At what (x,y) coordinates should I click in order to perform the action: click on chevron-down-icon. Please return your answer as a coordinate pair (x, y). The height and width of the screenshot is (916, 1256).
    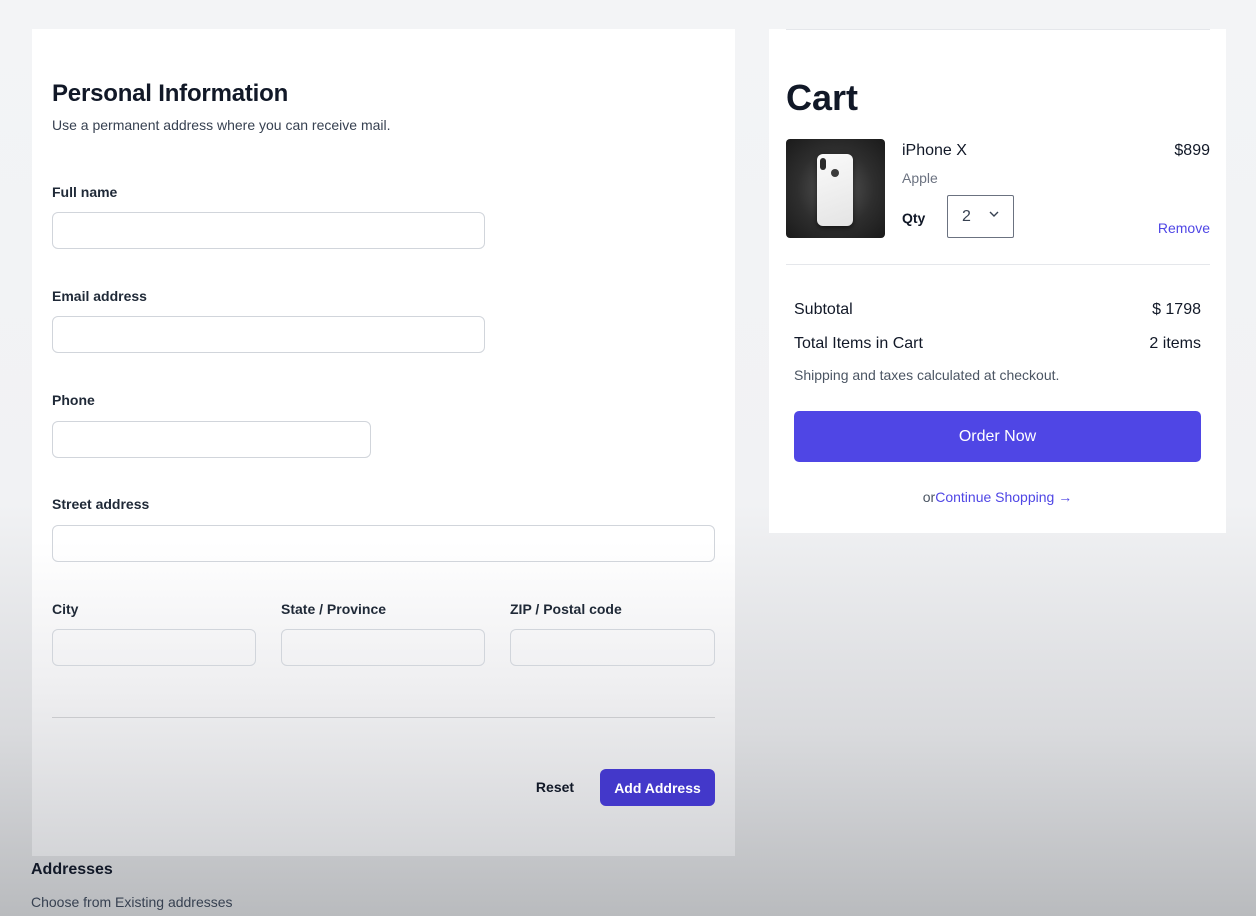
    Looking at the image, I should click on (994, 214).